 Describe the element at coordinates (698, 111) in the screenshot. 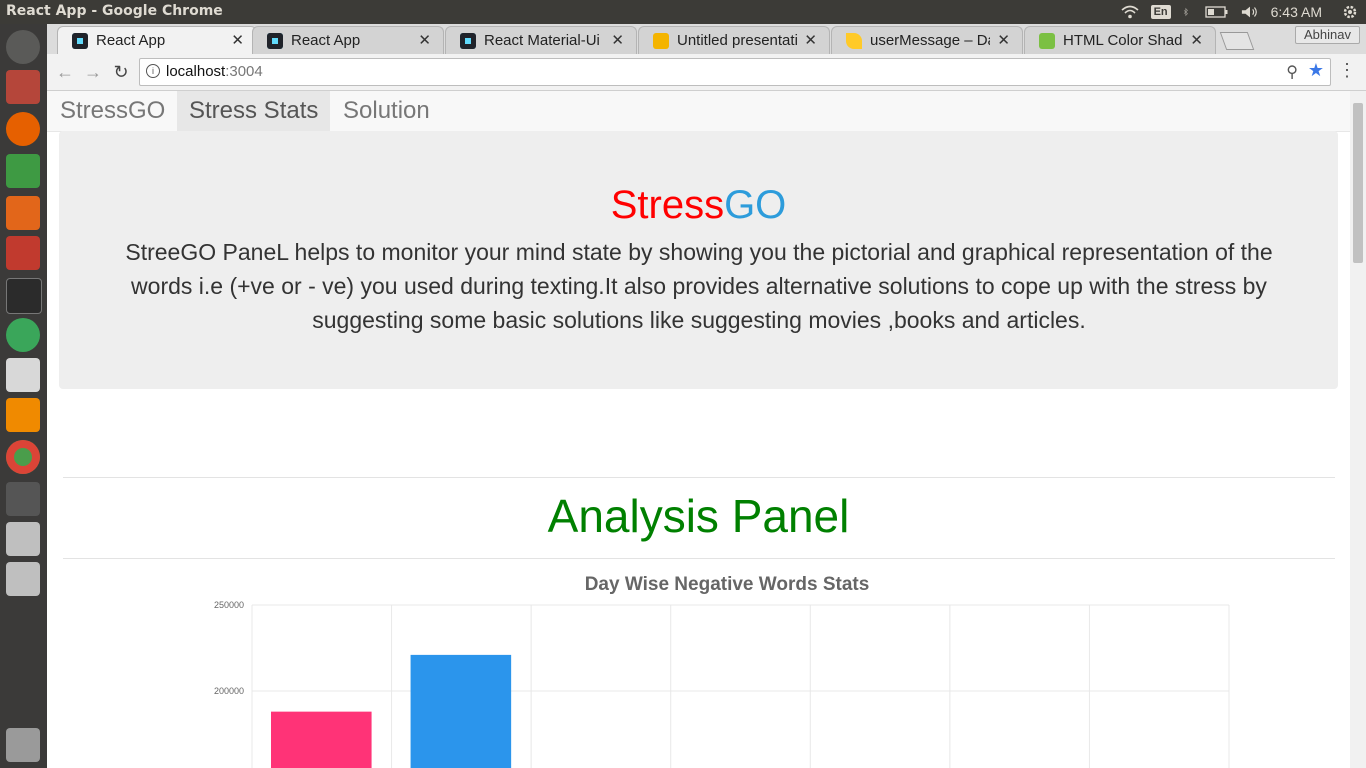

I see `app-navbar: StressGO Stress Stats Solution` at that location.